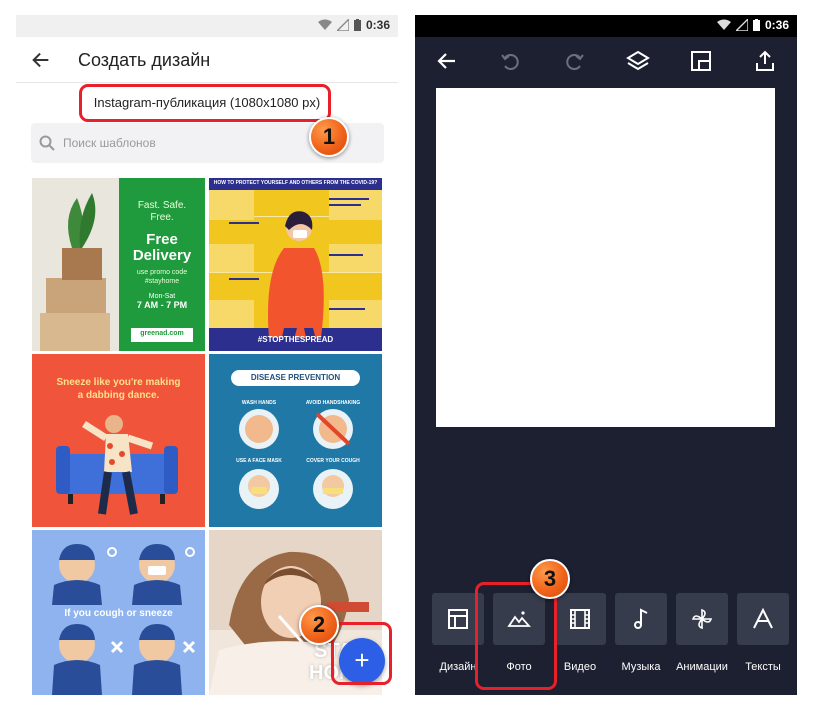 The width and height of the screenshot is (813, 710). I want to click on search-placeholder: Поиск шаблонов, so click(109, 143).